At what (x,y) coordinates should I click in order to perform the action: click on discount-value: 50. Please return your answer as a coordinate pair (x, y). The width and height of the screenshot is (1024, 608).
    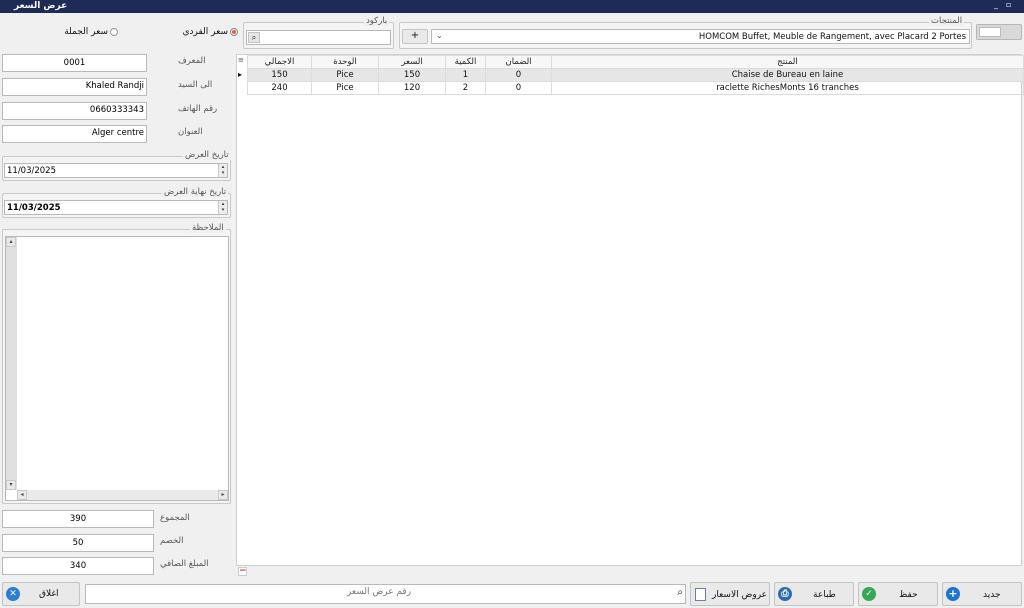
    Looking at the image, I should click on (78, 543).